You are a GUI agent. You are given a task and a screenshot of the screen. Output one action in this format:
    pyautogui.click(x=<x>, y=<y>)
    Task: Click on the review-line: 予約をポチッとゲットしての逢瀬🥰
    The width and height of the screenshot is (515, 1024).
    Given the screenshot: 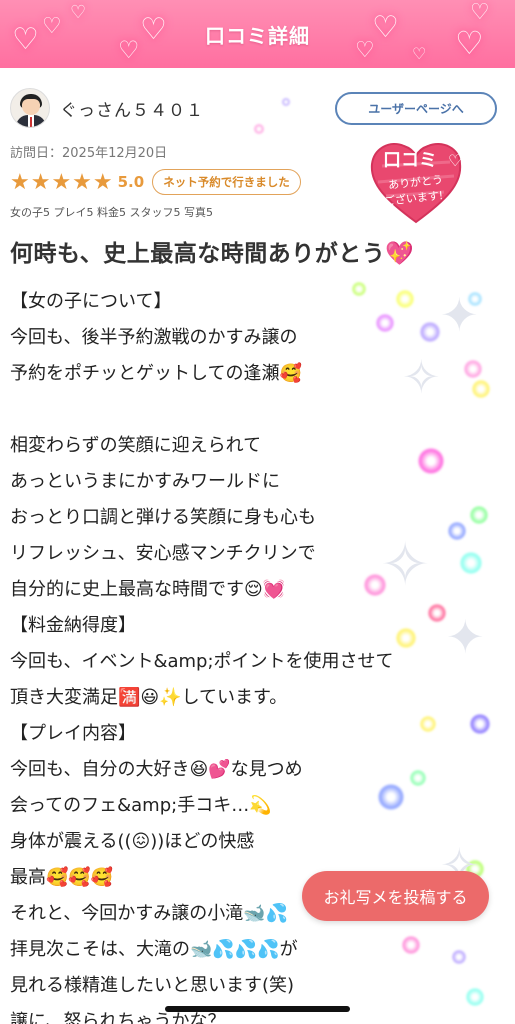 What is the action you would take?
    pyautogui.click(x=156, y=373)
    